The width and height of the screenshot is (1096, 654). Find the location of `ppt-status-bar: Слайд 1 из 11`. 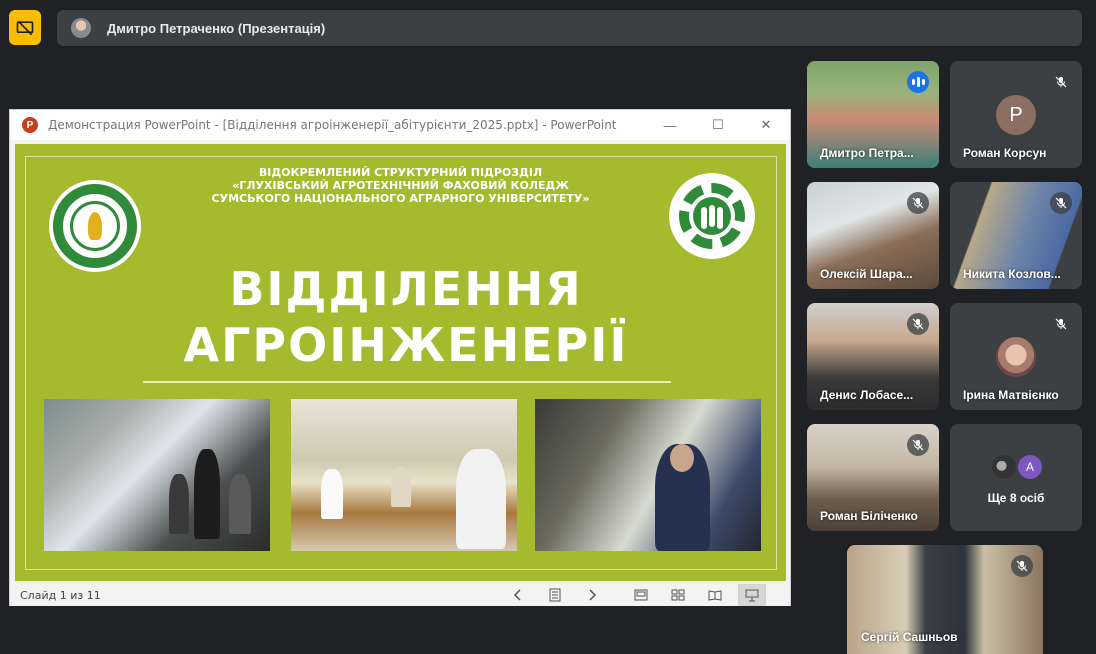

ppt-status-bar: Слайд 1 из 11 is located at coordinates (400, 595).